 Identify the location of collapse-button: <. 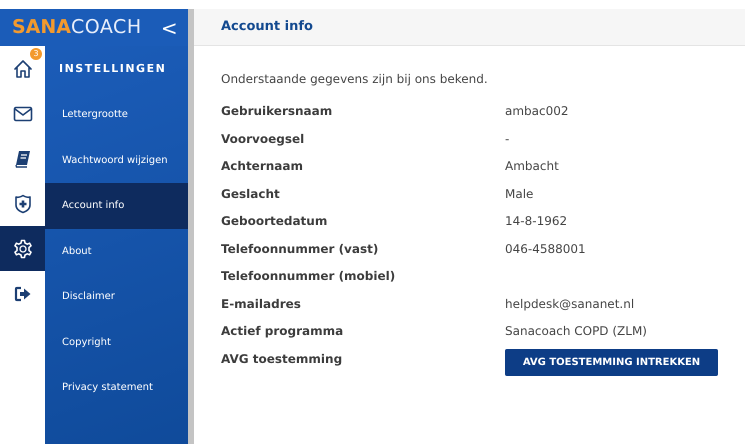
(169, 28).